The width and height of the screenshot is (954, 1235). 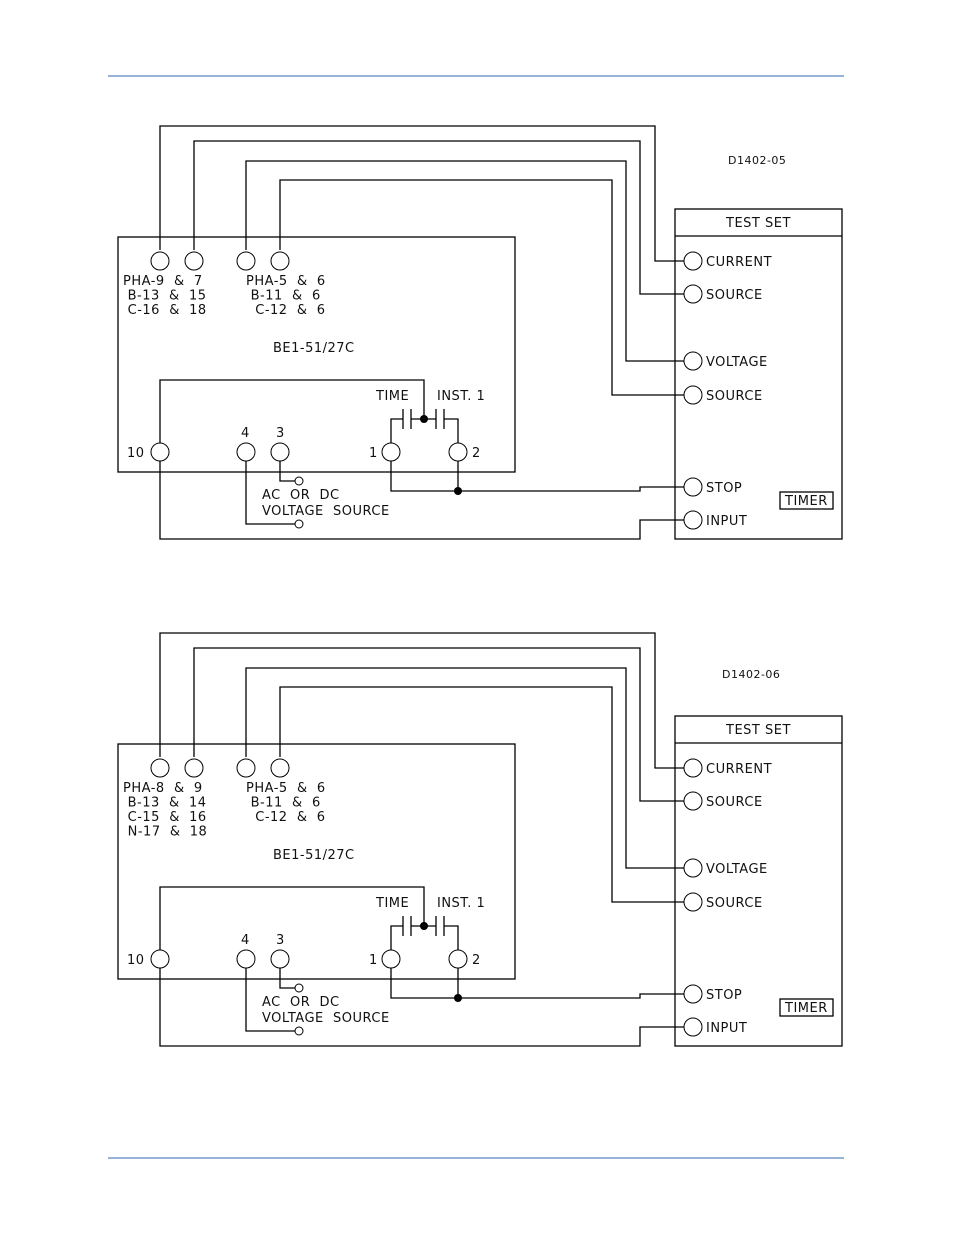 I want to click on current-terminal-label: B-13 & 15, so click(x=165, y=296).